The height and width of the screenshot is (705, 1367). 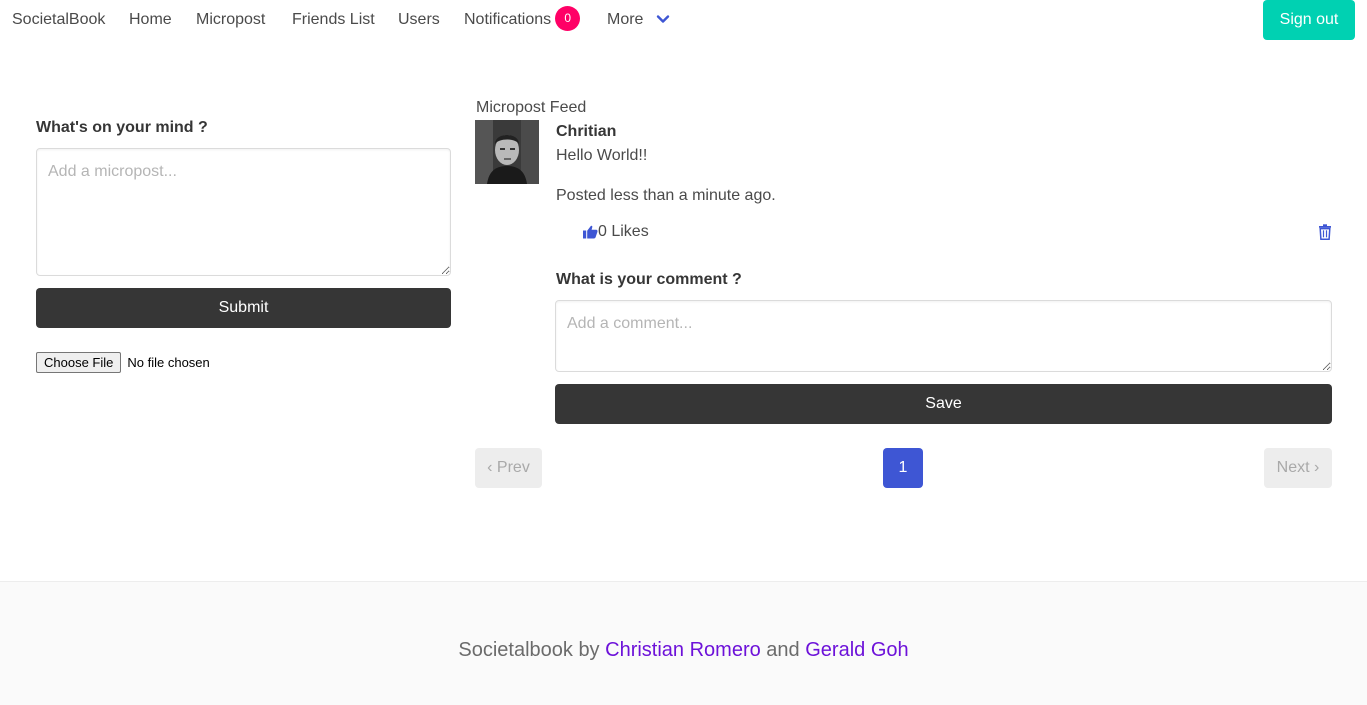 I want to click on micropost-input, so click(x=243, y=212).